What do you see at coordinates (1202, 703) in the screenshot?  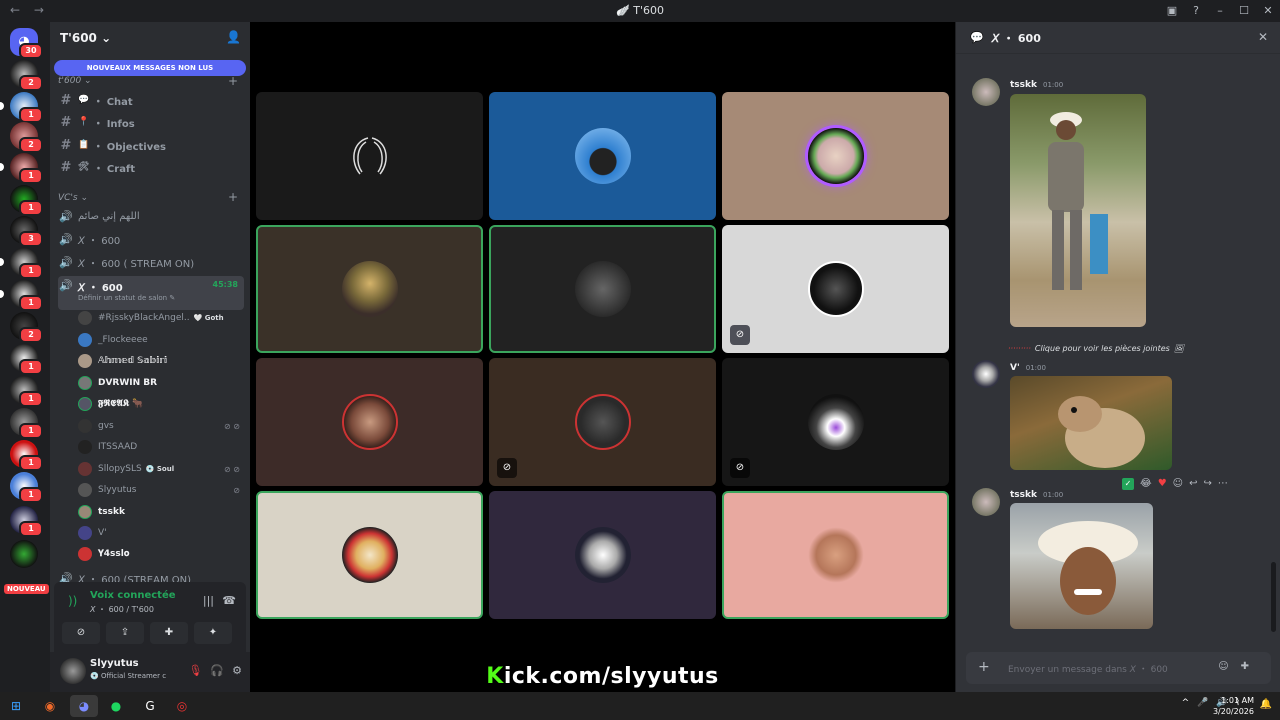 I see `microphone-icon: 🎤` at bounding box center [1202, 703].